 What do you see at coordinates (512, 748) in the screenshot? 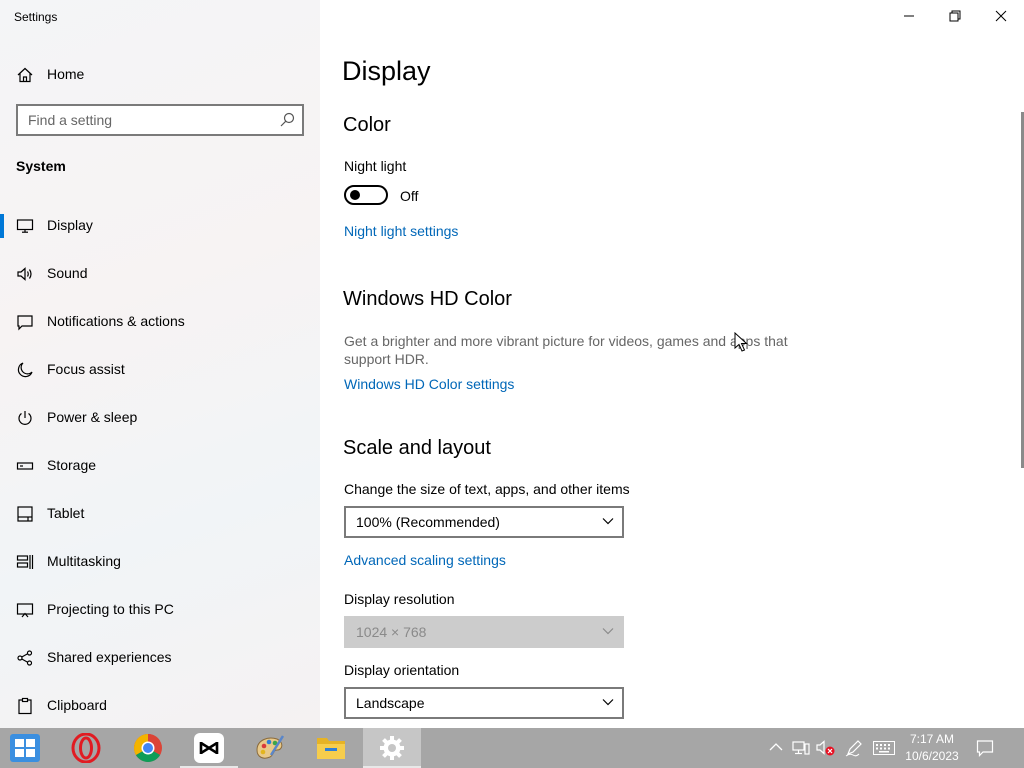
I see `taskbar: 7:17 AM 10/6/2023` at bounding box center [512, 748].